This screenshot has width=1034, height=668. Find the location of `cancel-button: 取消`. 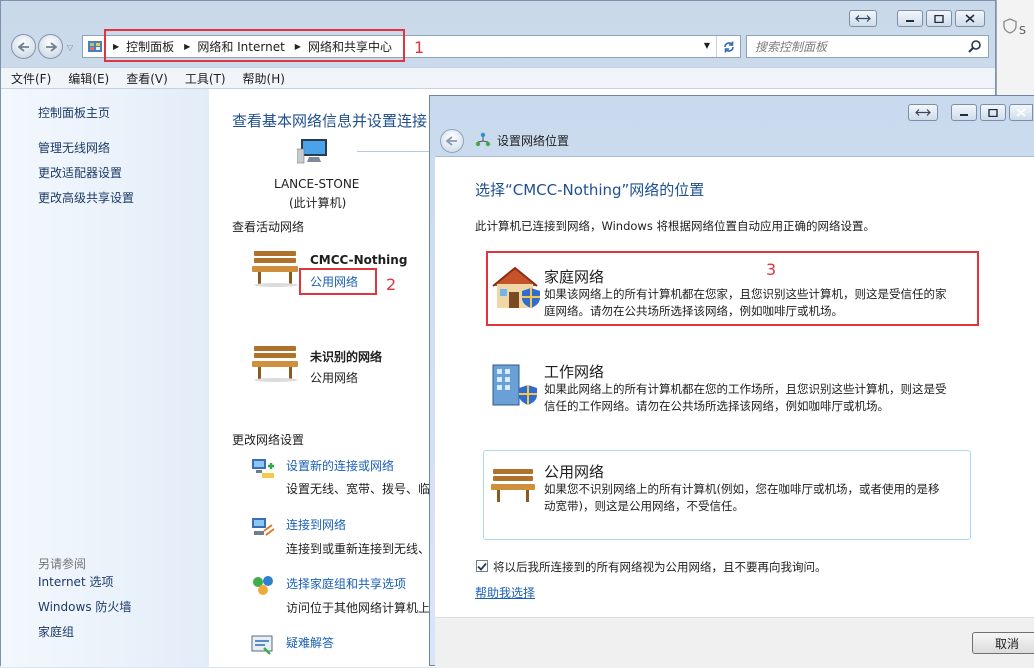

cancel-button: 取消 is located at coordinates (1003, 643).